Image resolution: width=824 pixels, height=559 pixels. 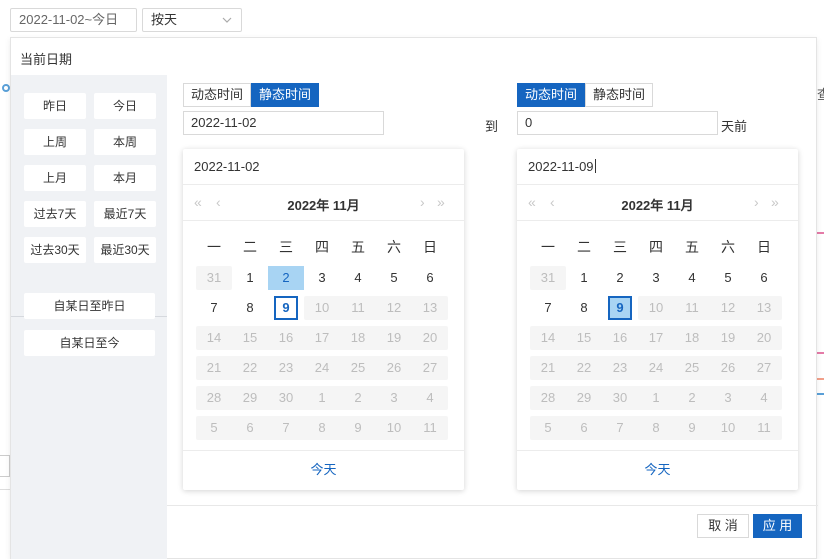 I want to click on quick-past-30-days-button: 过去30天, so click(x=55, y=250).